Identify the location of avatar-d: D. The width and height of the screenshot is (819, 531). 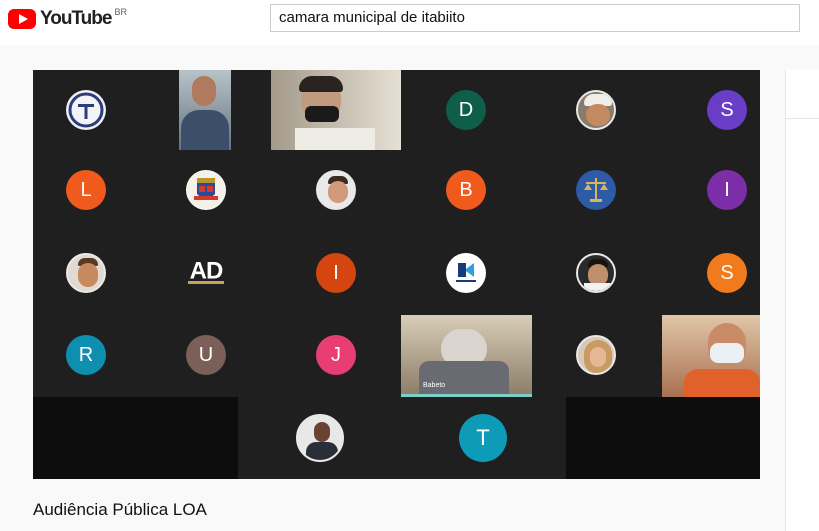
(466, 110).